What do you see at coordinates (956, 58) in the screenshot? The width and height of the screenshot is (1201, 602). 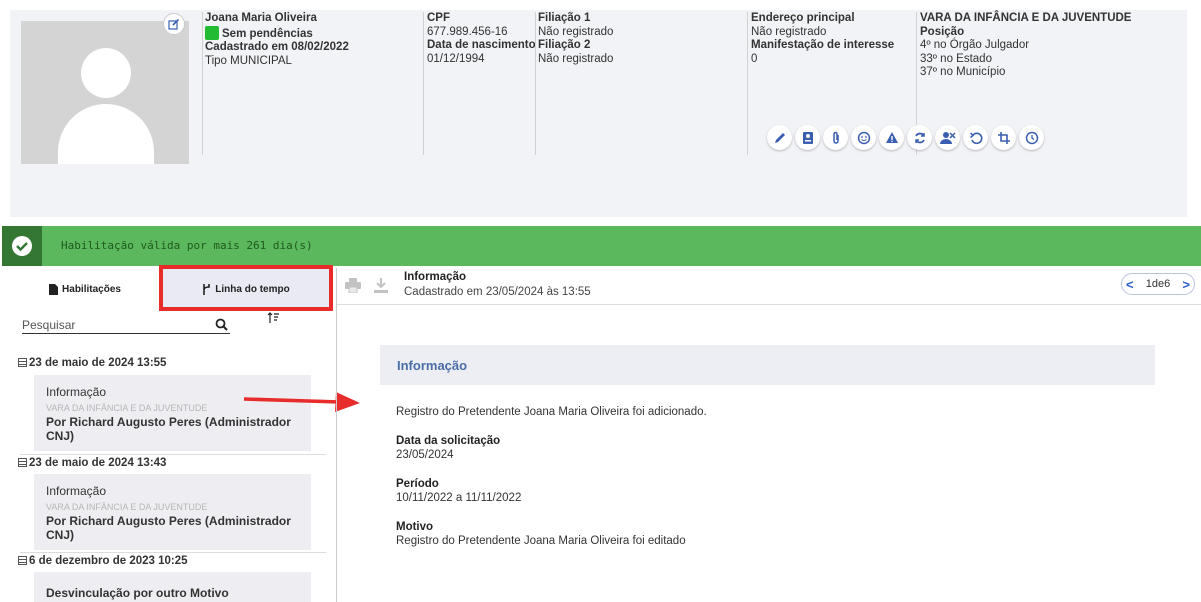 I see `position-state: 33º no Estado` at bounding box center [956, 58].